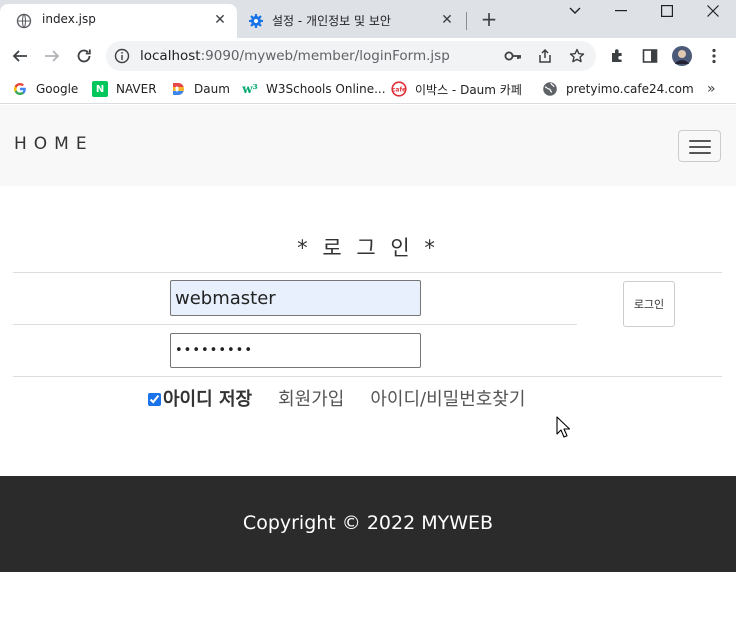  I want to click on close-window-icon, so click(713, 11).